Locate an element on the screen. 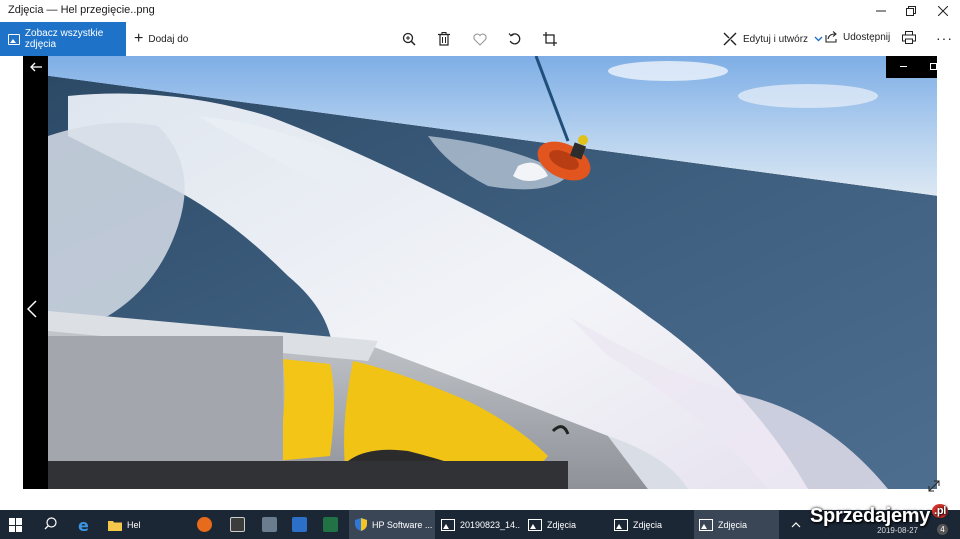 The height and width of the screenshot is (539, 960). search-icon is located at coordinates (50, 523).